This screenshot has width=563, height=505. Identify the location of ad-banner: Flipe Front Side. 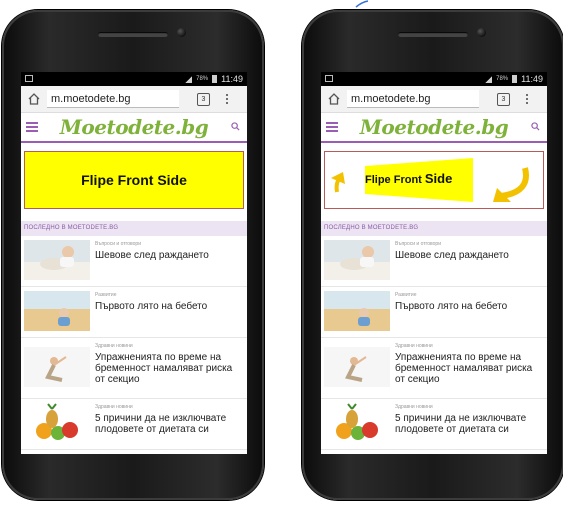
(134, 180).